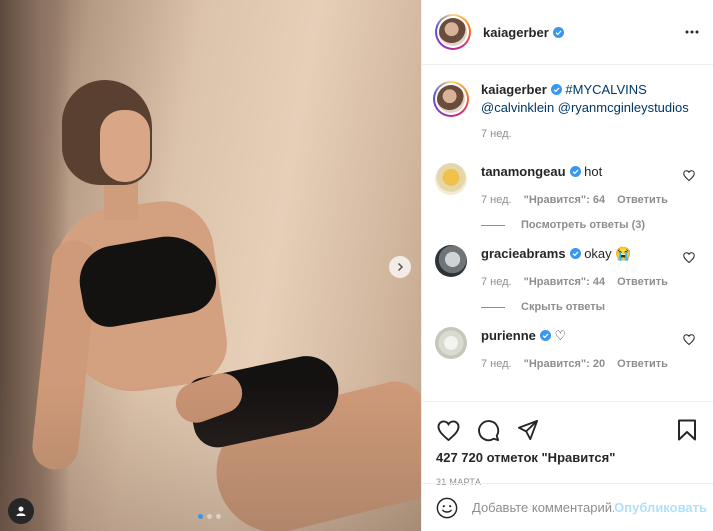  I want to click on emoji-button, so click(447, 508).